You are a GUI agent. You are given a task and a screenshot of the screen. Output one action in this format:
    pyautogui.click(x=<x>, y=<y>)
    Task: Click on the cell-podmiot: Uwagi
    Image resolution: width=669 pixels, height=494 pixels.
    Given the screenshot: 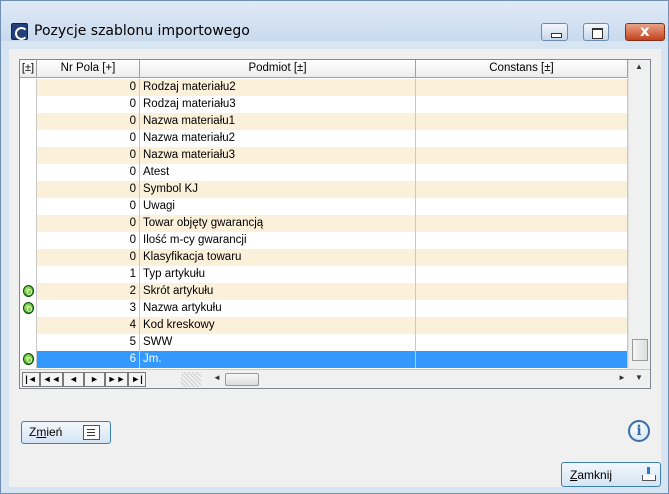 What is the action you would take?
    pyautogui.click(x=278, y=206)
    